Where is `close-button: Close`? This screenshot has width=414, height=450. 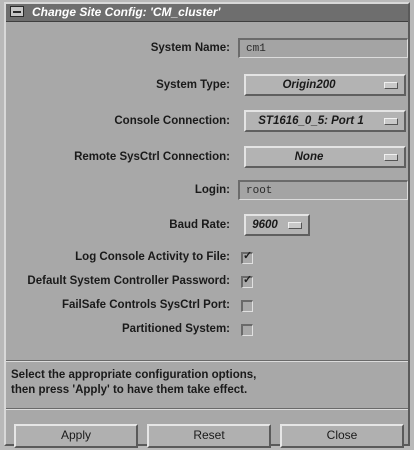 close-button: Close is located at coordinates (342, 436).